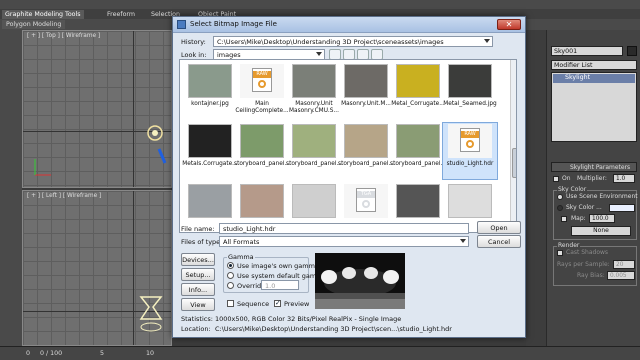  Describe the element at coordinates (241, 257) in the screenshot. I see `gamma-group-label: Gamma` at that location.